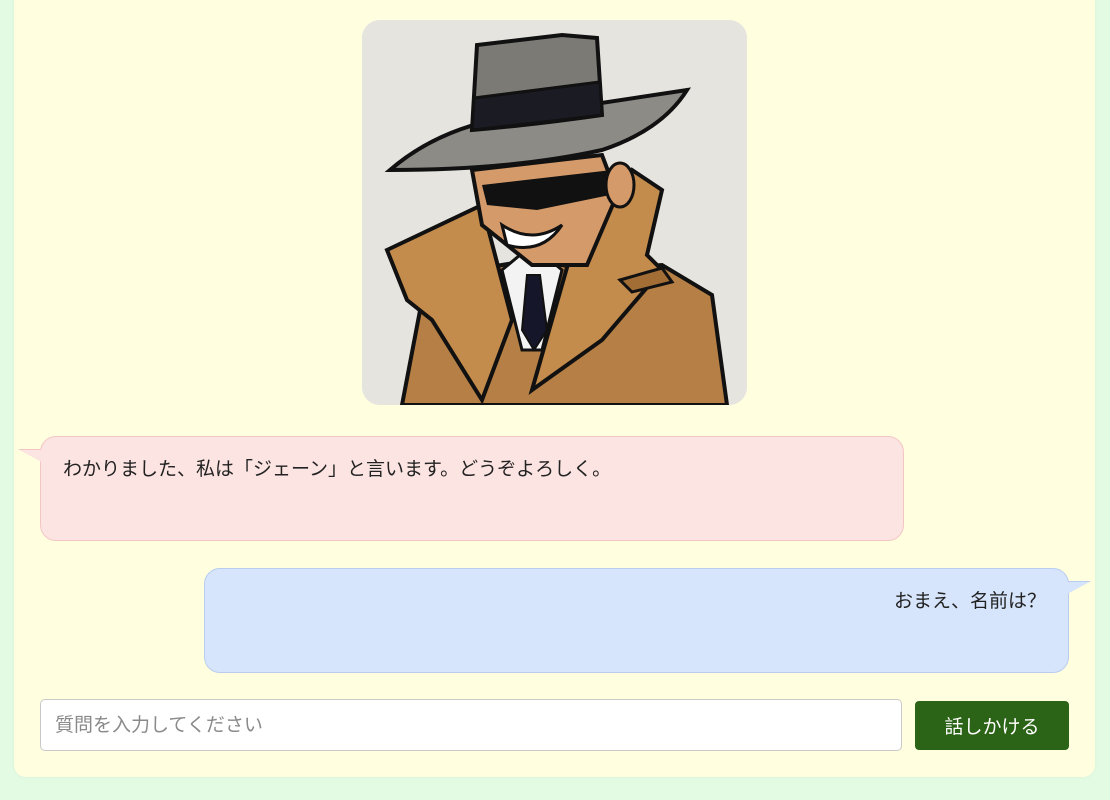  What do you see at coordinates (31, 461) in the screenshot?
I see `ai-bubble-tail` at bounding box center [31, 461].